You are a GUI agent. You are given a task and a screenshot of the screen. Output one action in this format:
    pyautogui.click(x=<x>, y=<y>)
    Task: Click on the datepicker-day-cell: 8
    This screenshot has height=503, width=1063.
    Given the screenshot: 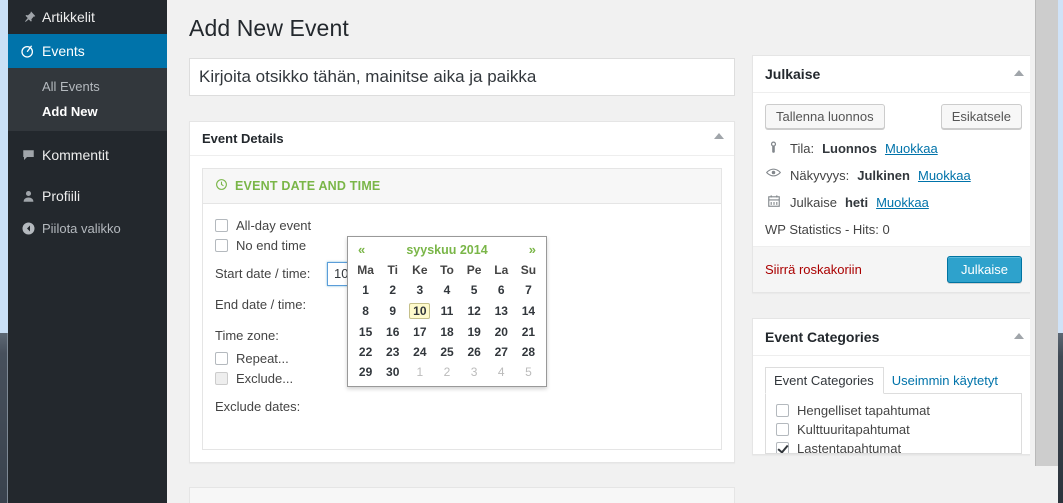 What is the action you would take?
    pyautogui.click(x=365, y=311)
    